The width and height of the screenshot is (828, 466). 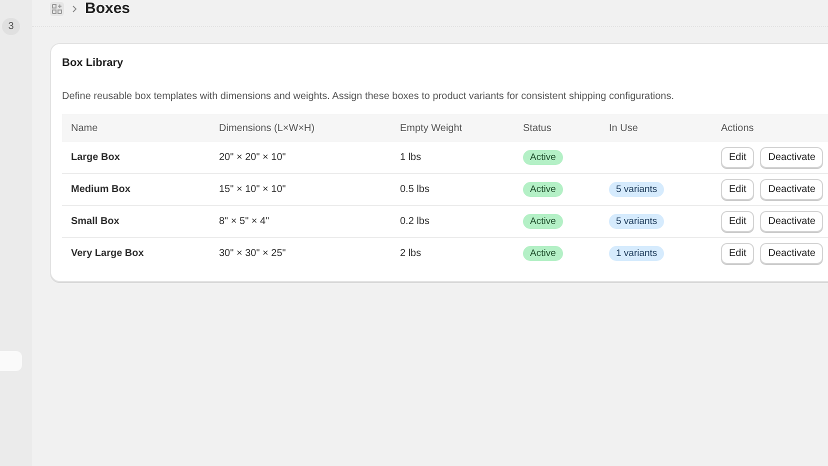 I want to click on box-name: Medium Box, so click(x=100, y=189).